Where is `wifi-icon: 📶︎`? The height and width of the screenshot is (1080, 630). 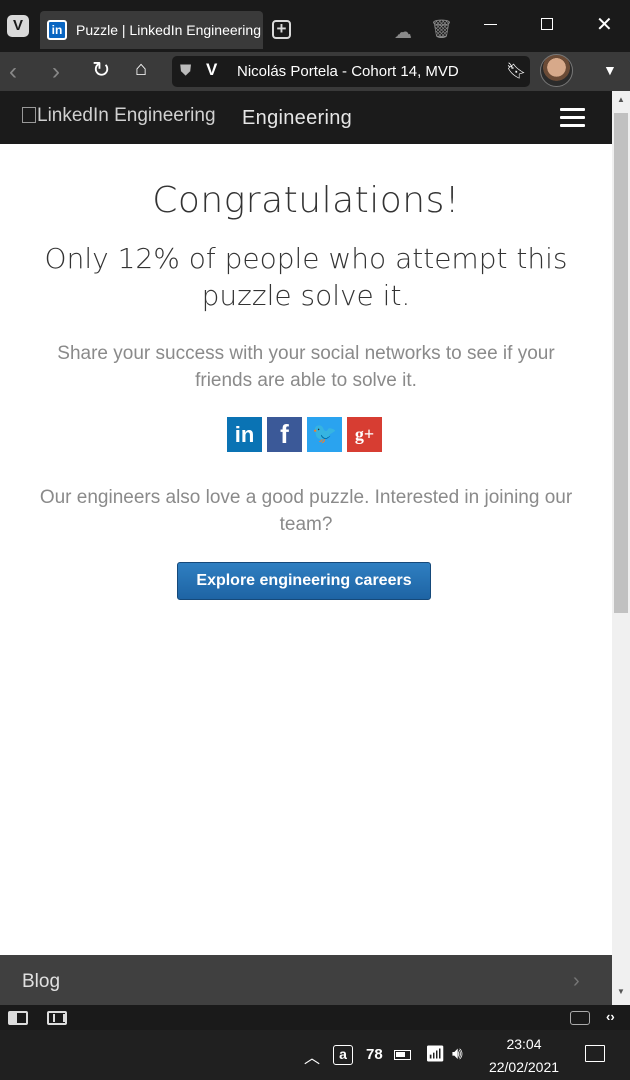
wifi-icon: 📶︎ is located at coordinates (435, 1054).